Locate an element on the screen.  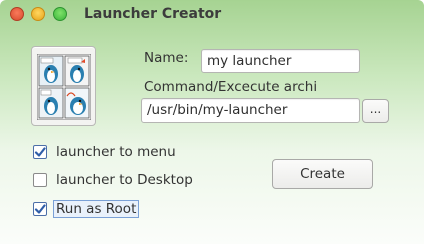
window-title: Launcher Creator is located at coordinates (153, 14).